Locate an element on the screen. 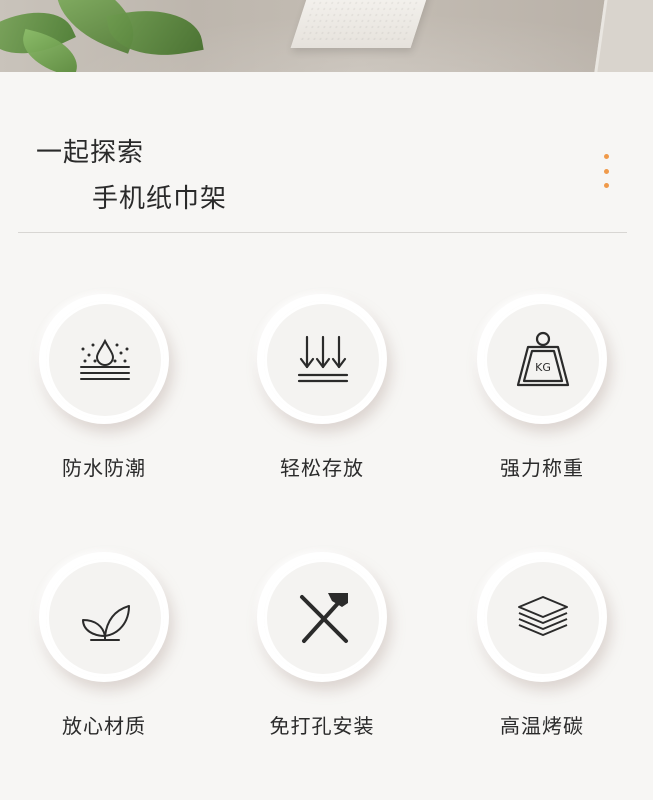 The image size is (653, 800). feature-waterproof: 防水防潮 is located at coordinates (104, 357).